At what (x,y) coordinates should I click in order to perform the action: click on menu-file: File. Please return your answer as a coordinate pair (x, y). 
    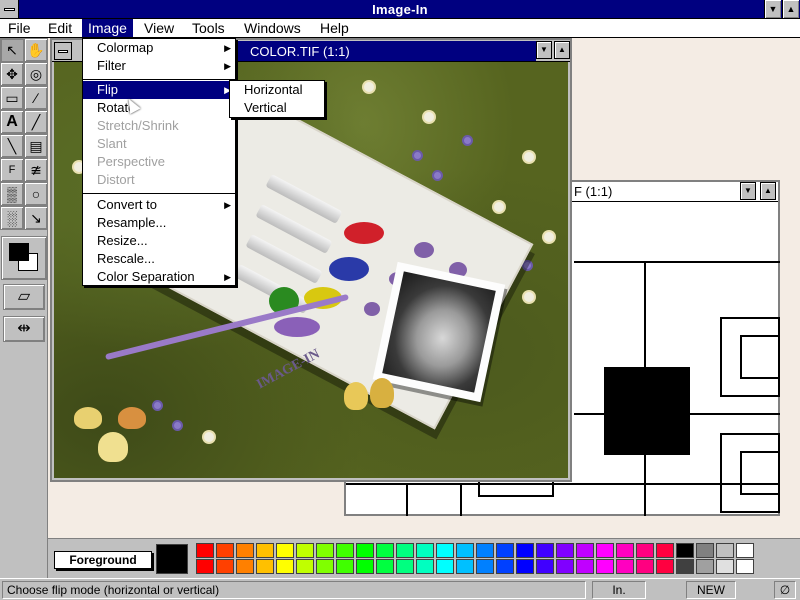
    Looking at the image, I should click on (19, 28).